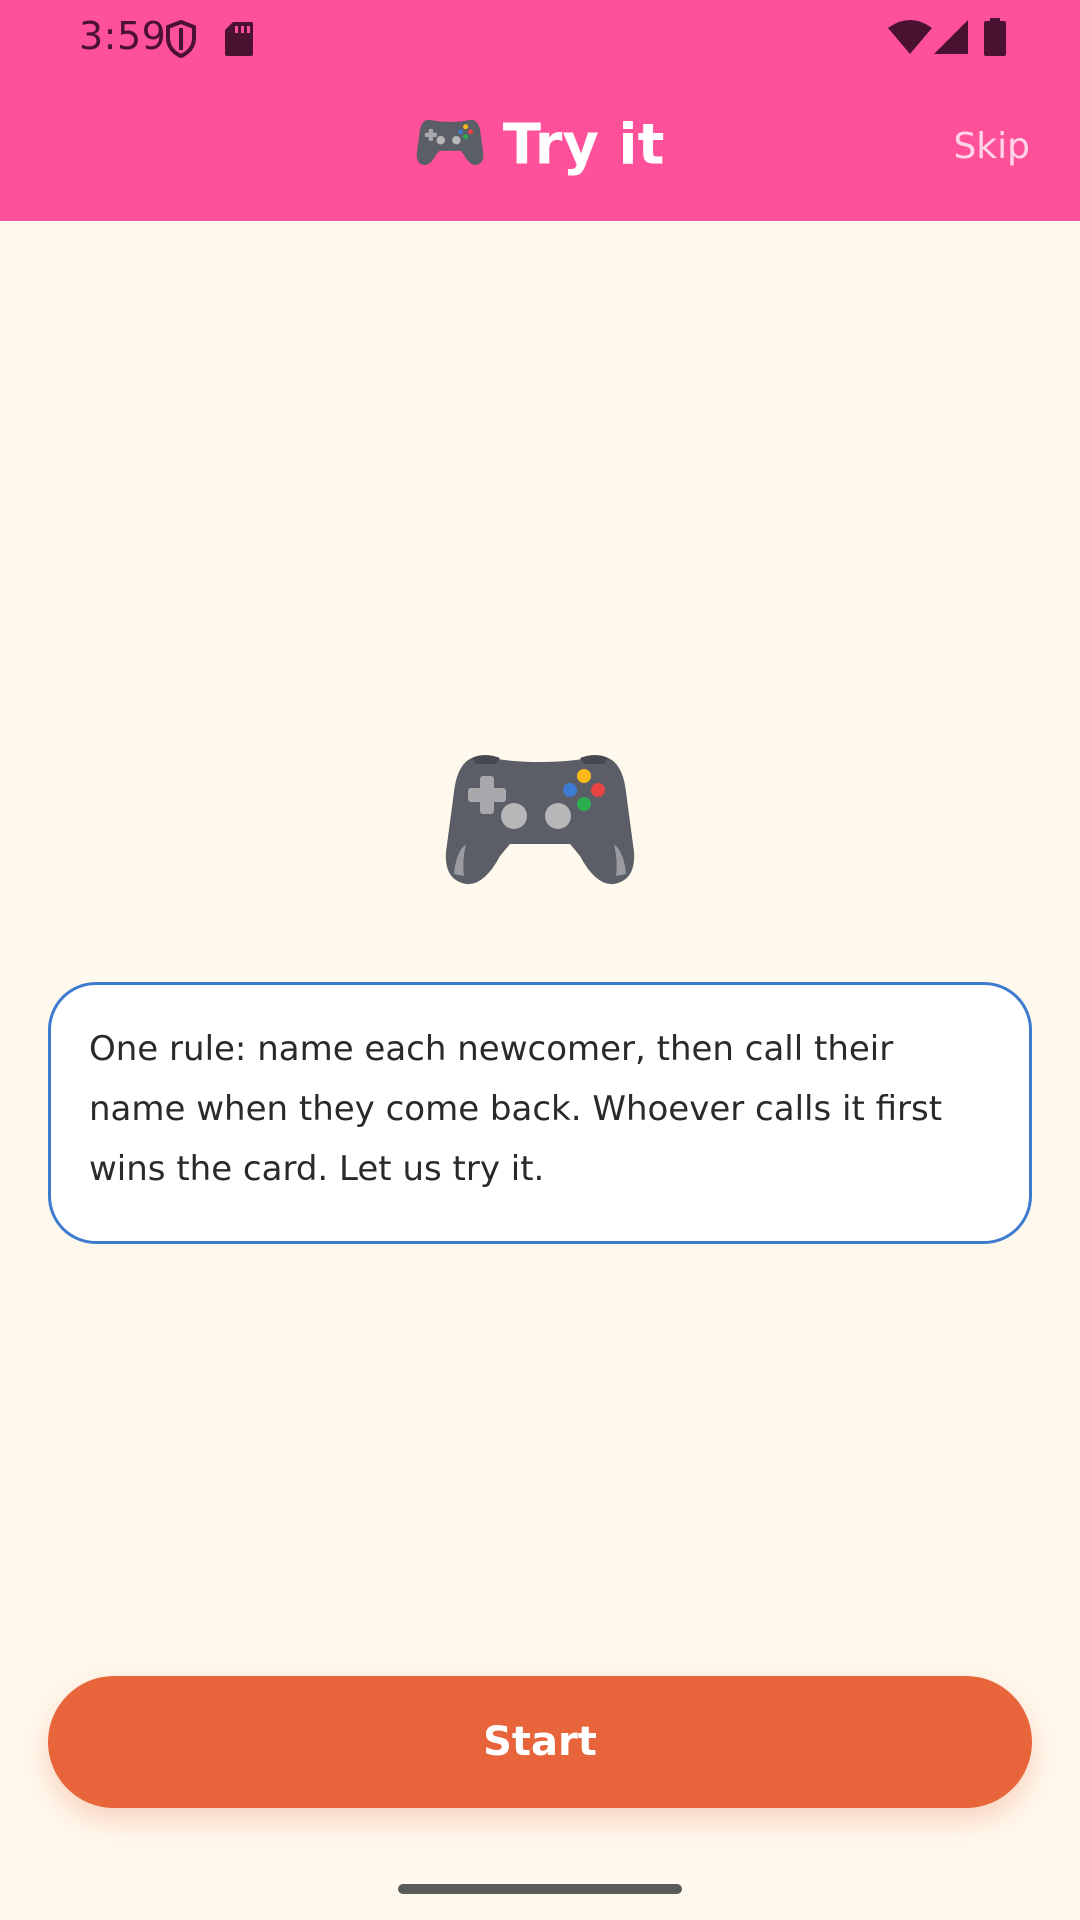  I want to click on status-bar: 3:59, so click(540, 37).